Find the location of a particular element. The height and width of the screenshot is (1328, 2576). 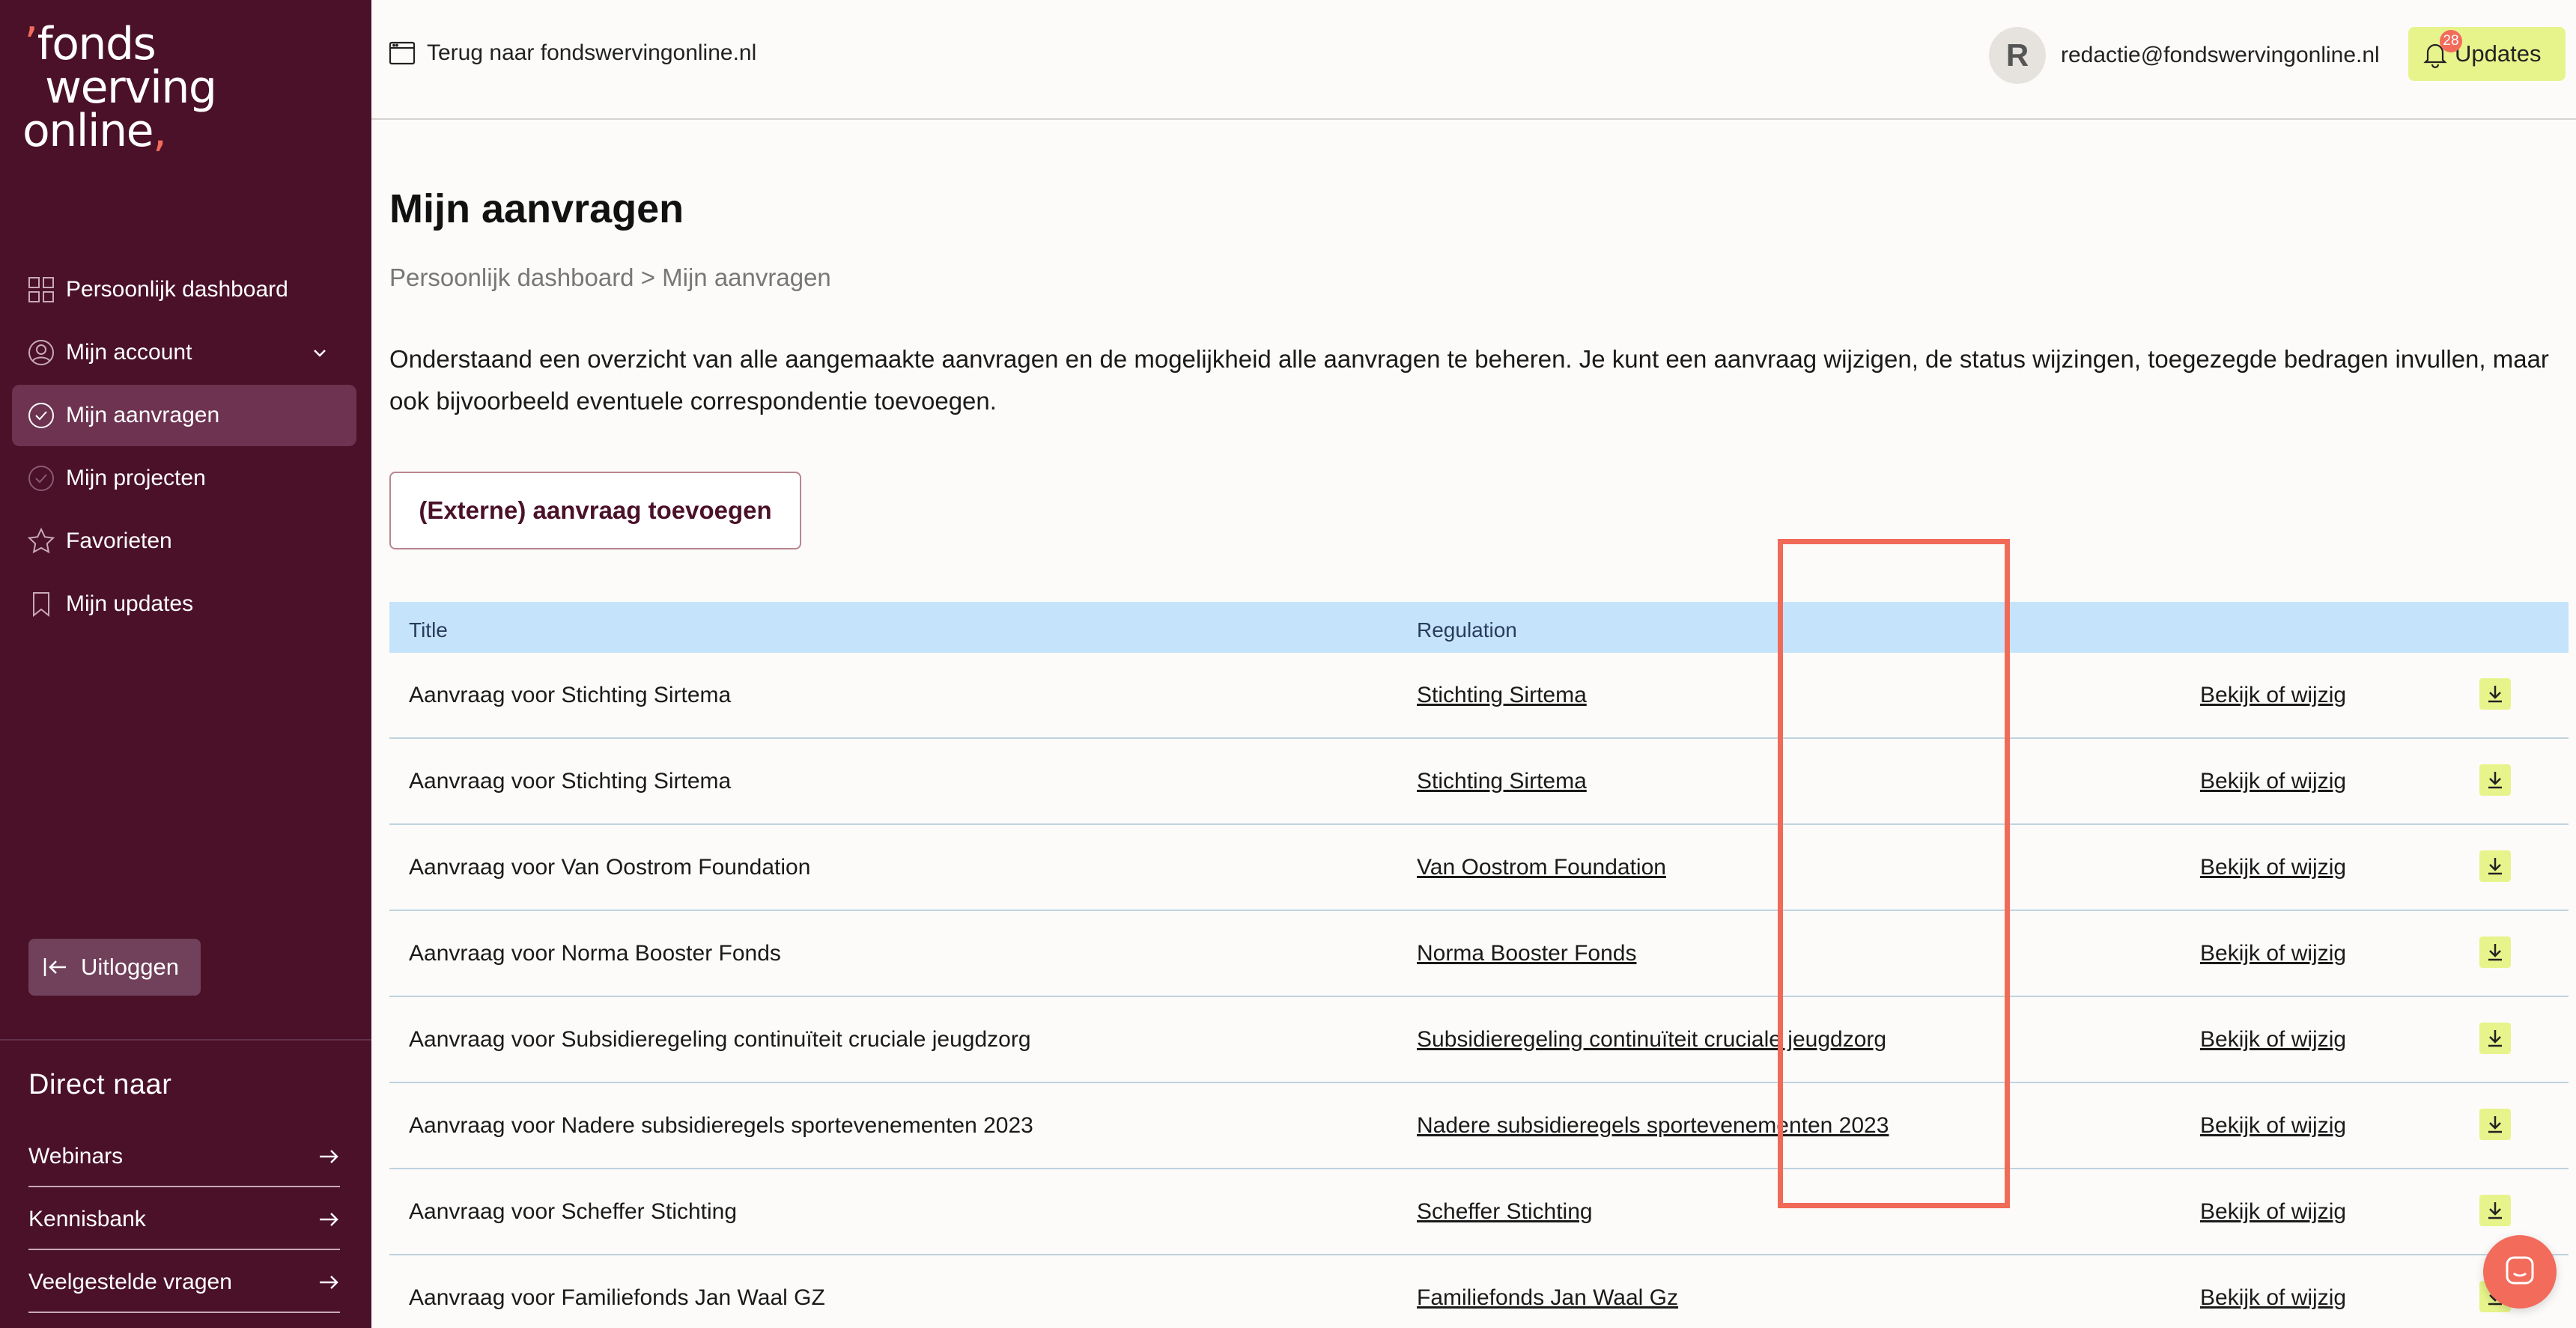

direct-links: Webinars Kennisbank Veelgestelde vragen is located at coordinates (184, 1218).